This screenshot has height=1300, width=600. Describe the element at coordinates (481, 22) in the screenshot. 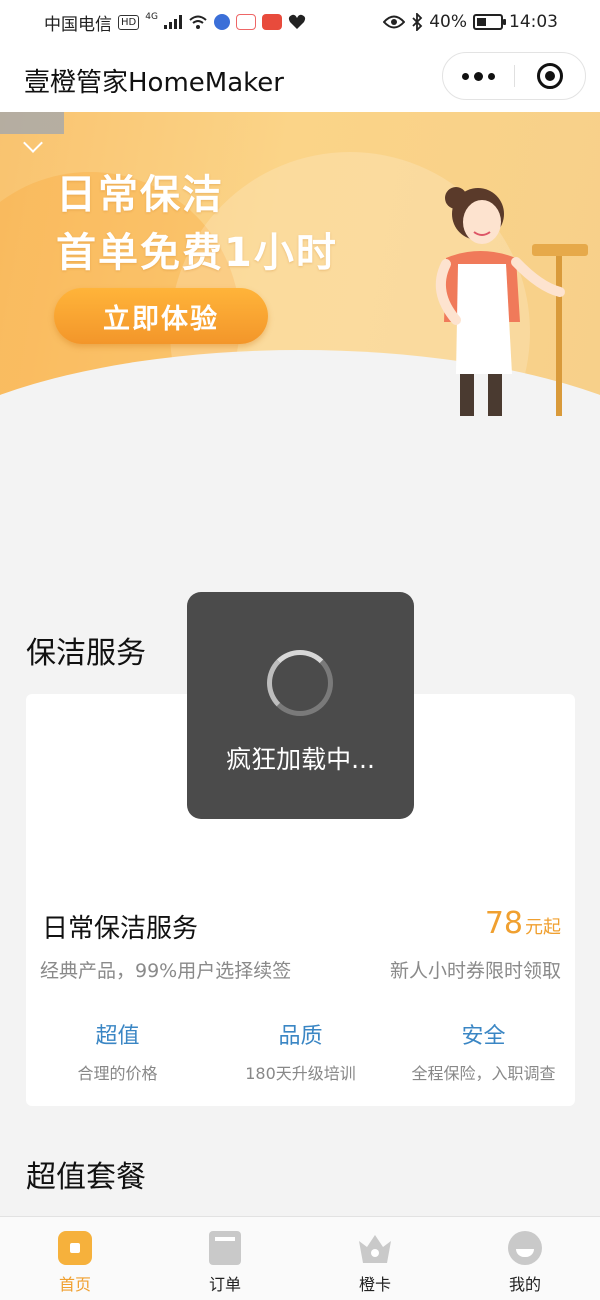

I see `battery-level` at that location.